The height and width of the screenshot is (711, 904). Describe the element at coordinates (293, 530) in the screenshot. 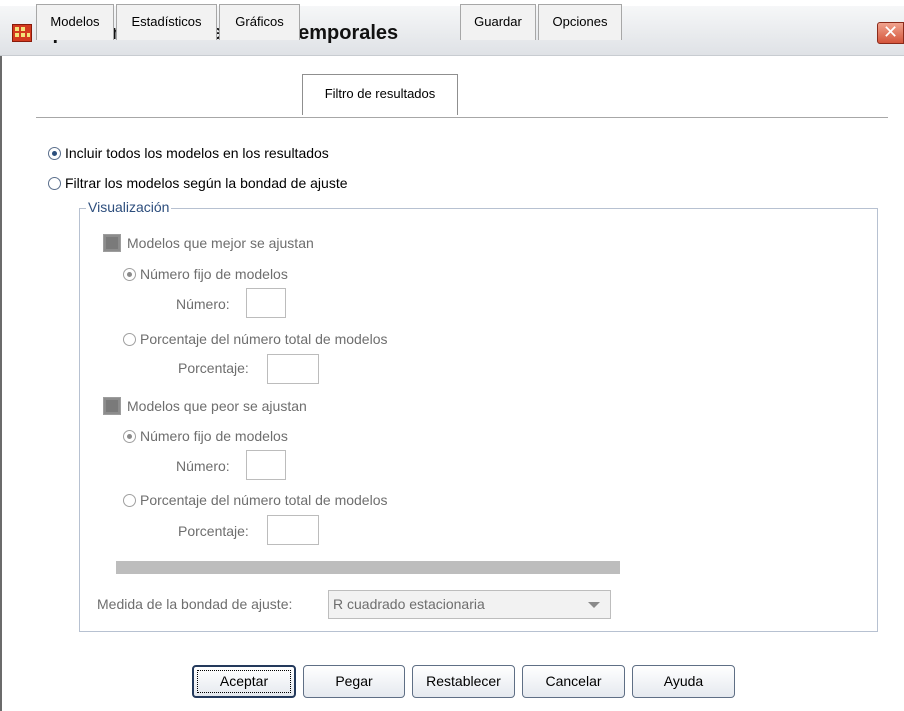

I see `worst-percentage-input` at that location.